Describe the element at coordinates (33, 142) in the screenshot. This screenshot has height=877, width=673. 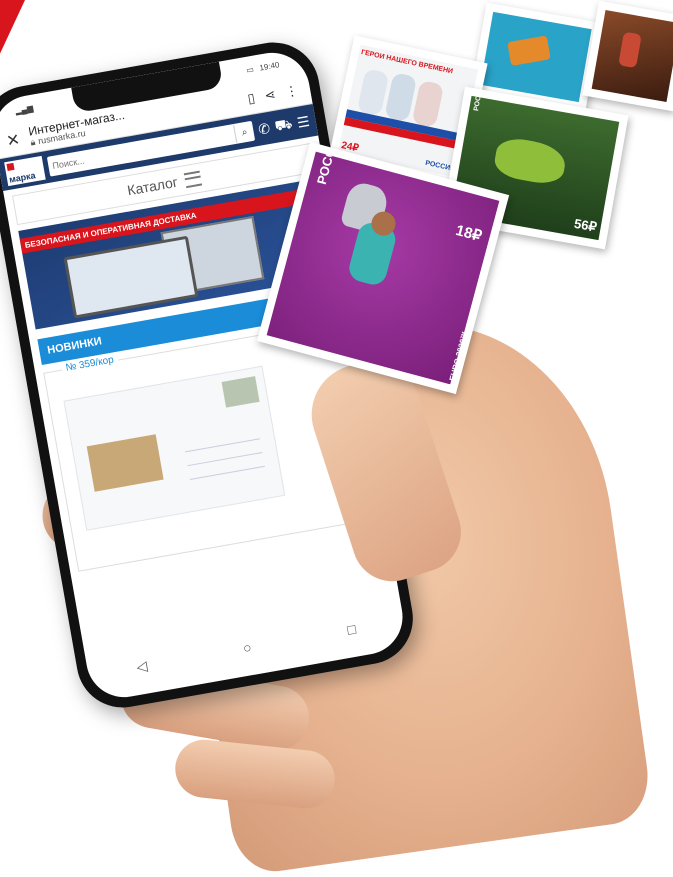
I see `lock-icon: 🔒︎` at that location.